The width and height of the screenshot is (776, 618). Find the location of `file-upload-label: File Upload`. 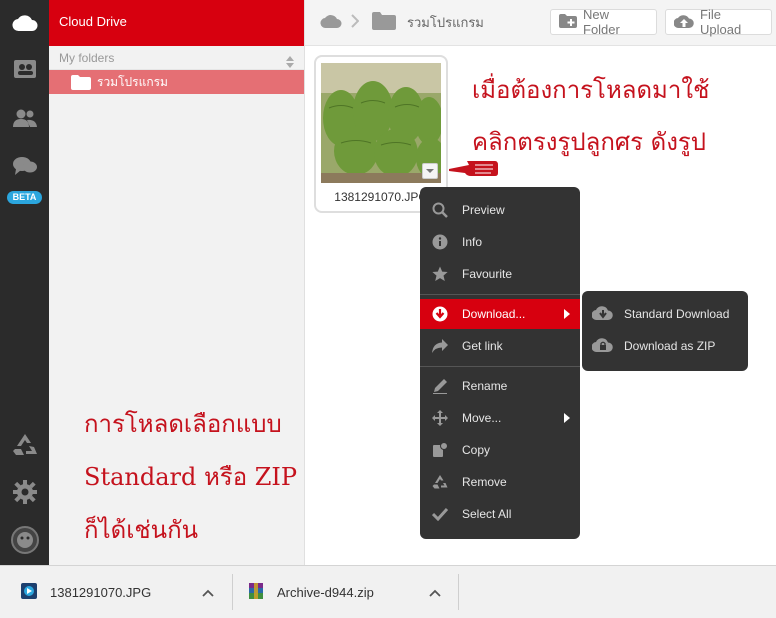

file-upload-label: File Upload is located at coordinates (721, 22).